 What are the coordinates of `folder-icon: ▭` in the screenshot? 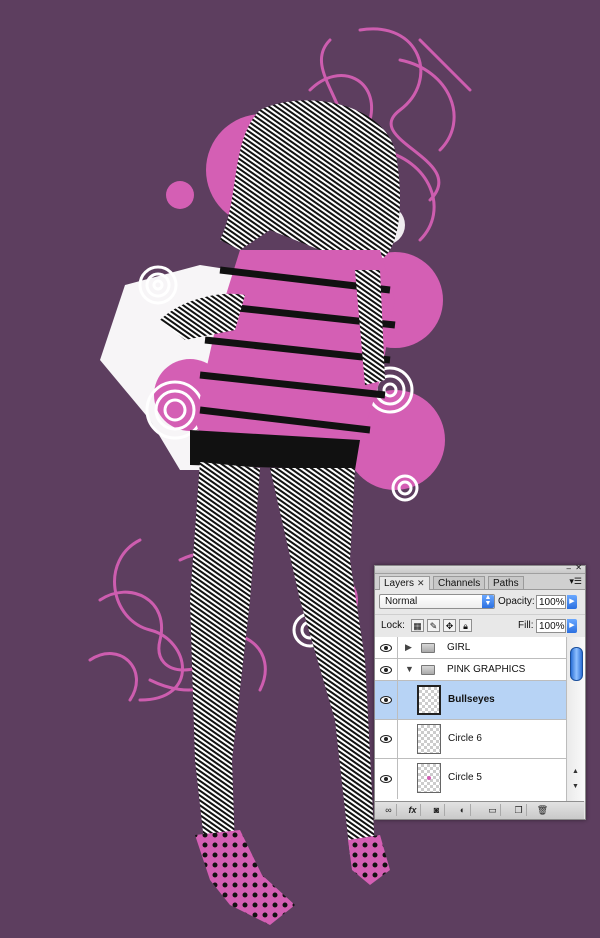 It's located at (493, 810).